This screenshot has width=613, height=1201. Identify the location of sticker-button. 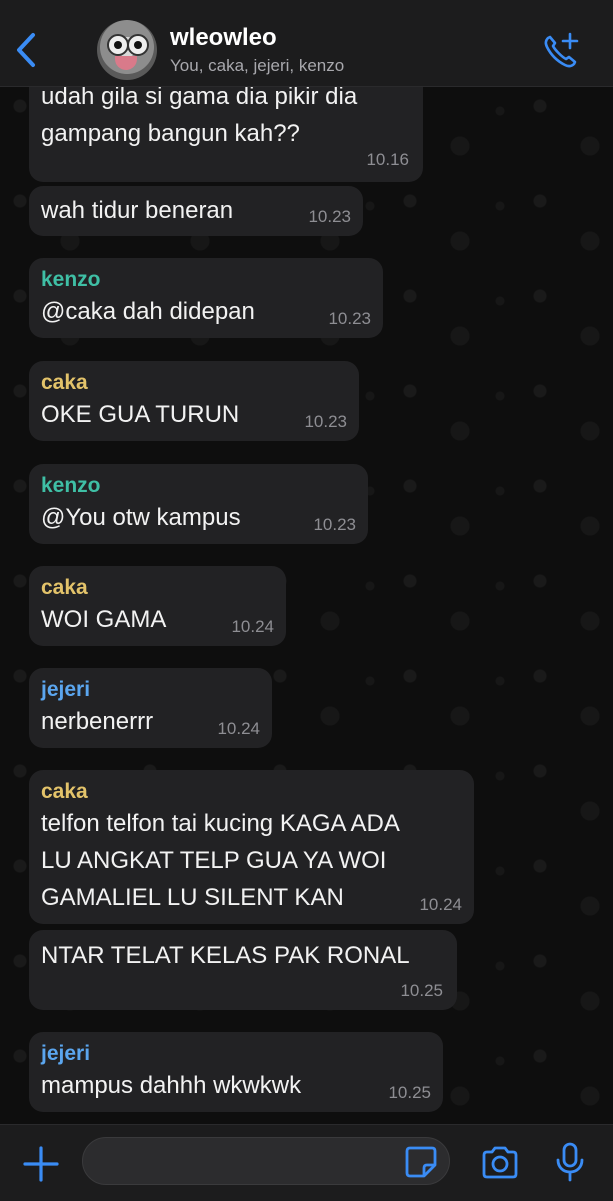
(421, 1162).